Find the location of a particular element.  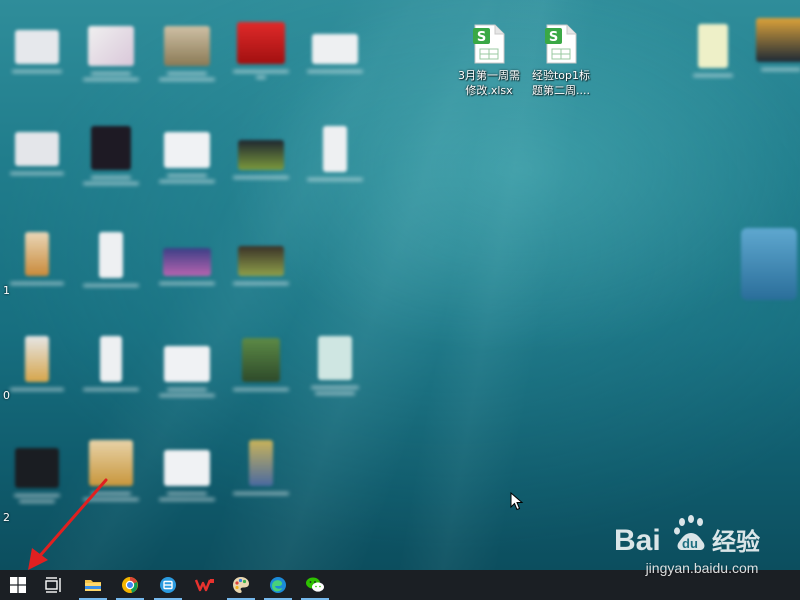

task-view-icon is located at coordinates (53, 585).